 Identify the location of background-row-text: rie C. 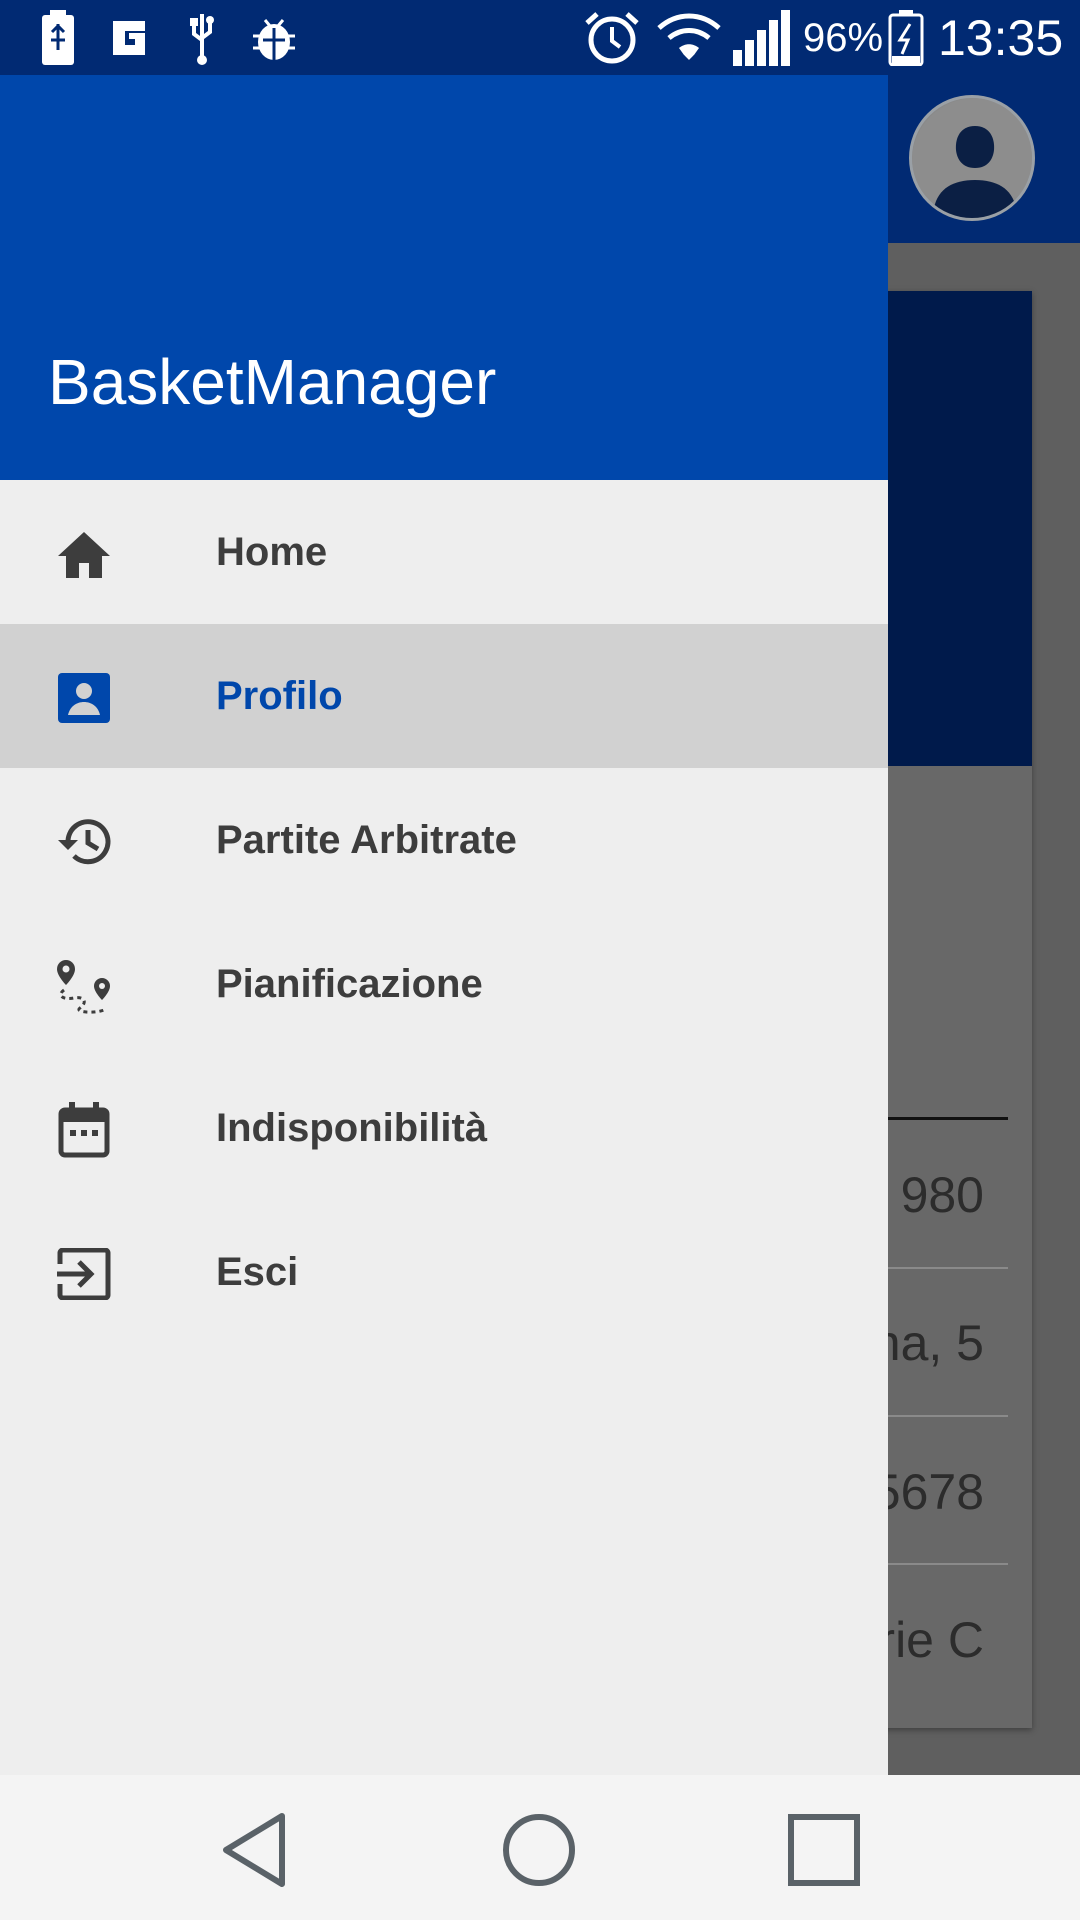
(931, 1640).